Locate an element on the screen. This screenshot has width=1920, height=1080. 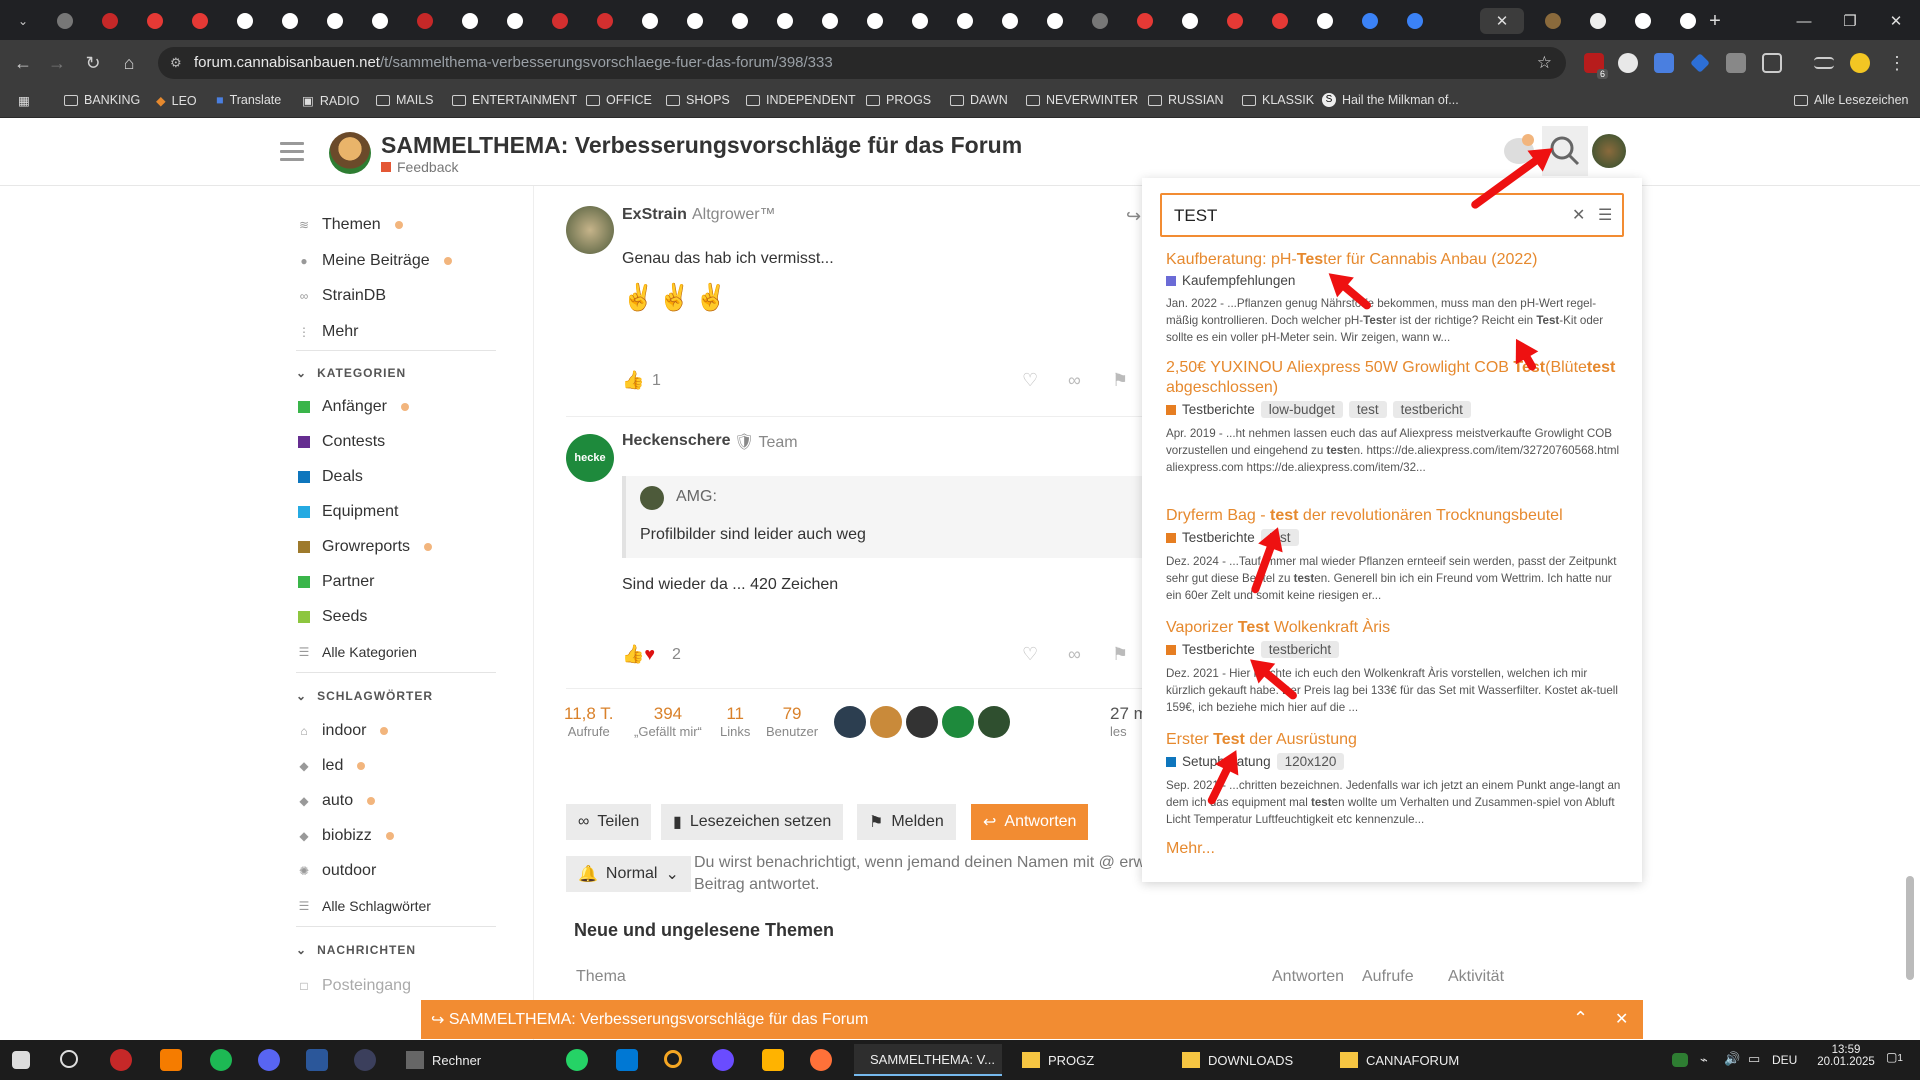
taskbar-app-cannaforum: CANNAFORUM is located at coordinates (1399, 1060).